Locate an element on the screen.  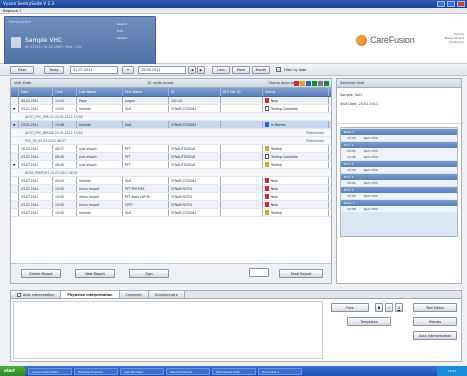
header-link: CareFusion is located at coordinates (454, 42).